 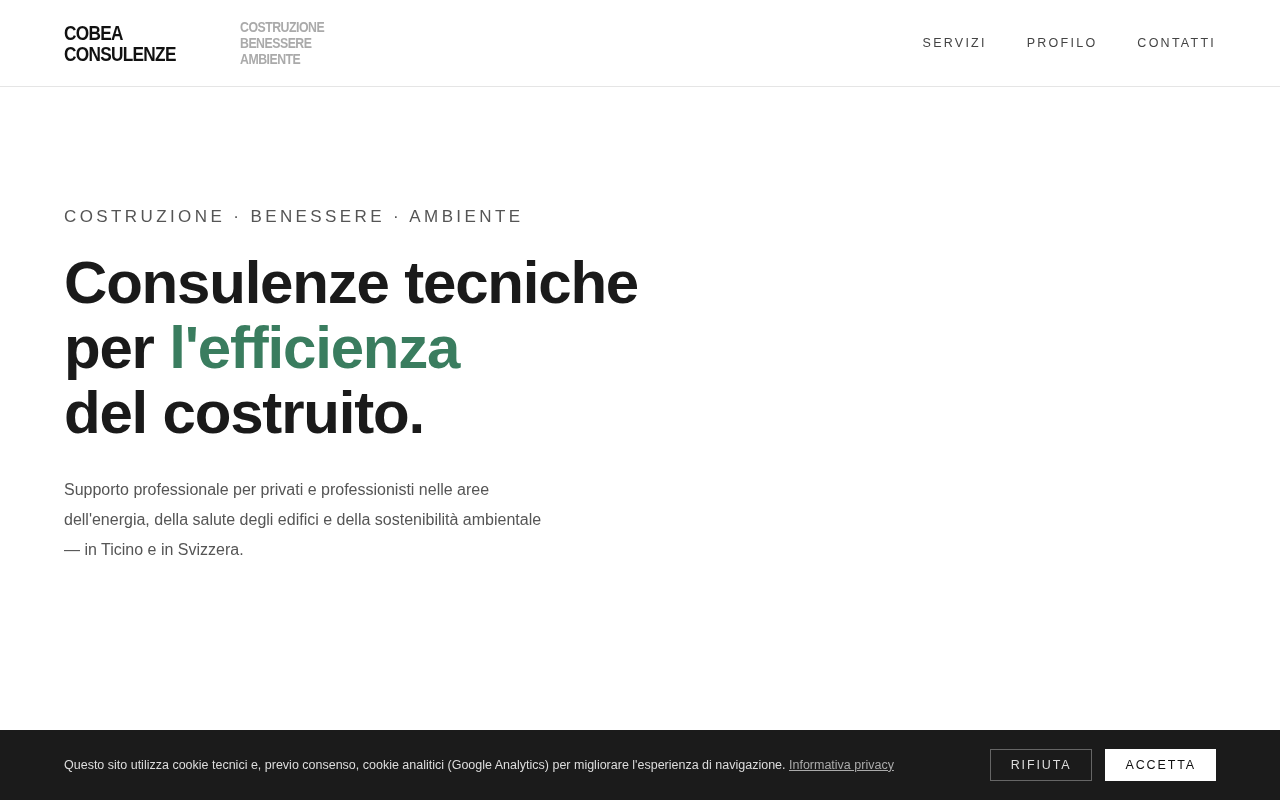 I want to click on hero-heading: Consulenze tecniche per l'efficienza del costruito., so click(x=351, y=347).